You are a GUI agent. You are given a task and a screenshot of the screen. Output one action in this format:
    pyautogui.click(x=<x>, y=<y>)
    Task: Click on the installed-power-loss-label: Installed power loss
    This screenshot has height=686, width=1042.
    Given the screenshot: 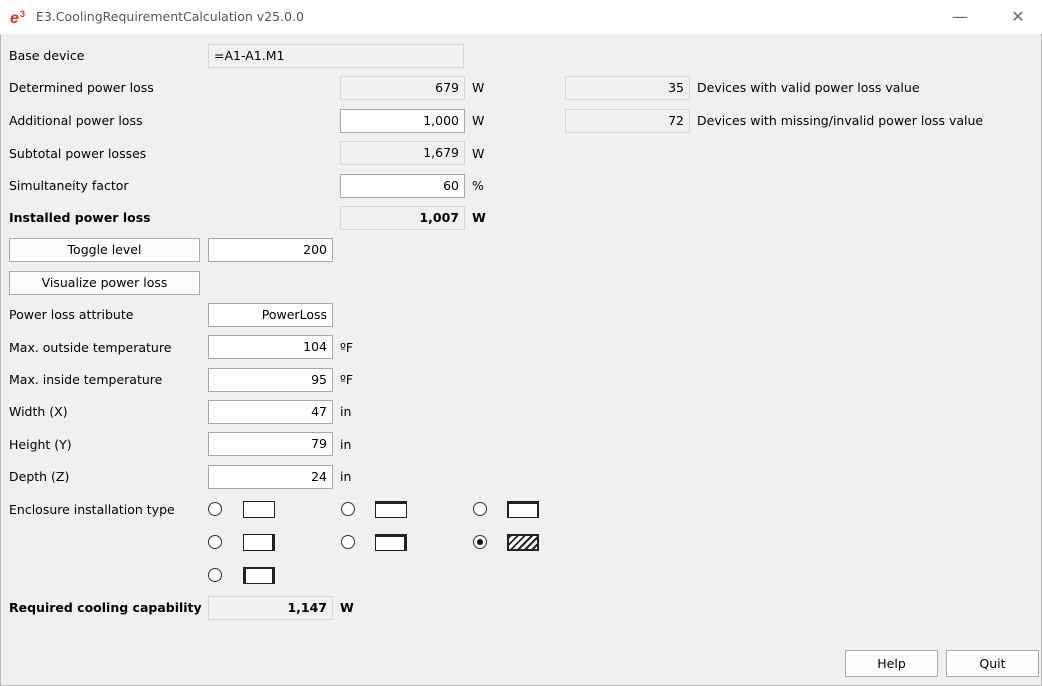 What is the action you would take?
    pyautogui.click(x=80, y=217)
    